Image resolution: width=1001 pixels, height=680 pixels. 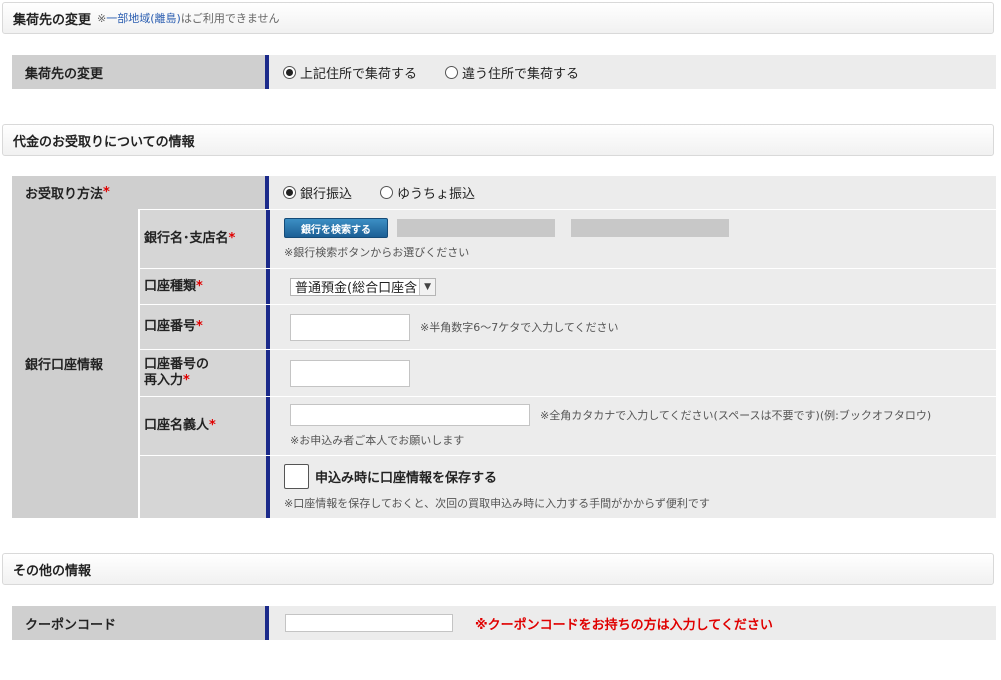 I want to click on chevron-down-icon: ▼, so click(x=427, y=286).